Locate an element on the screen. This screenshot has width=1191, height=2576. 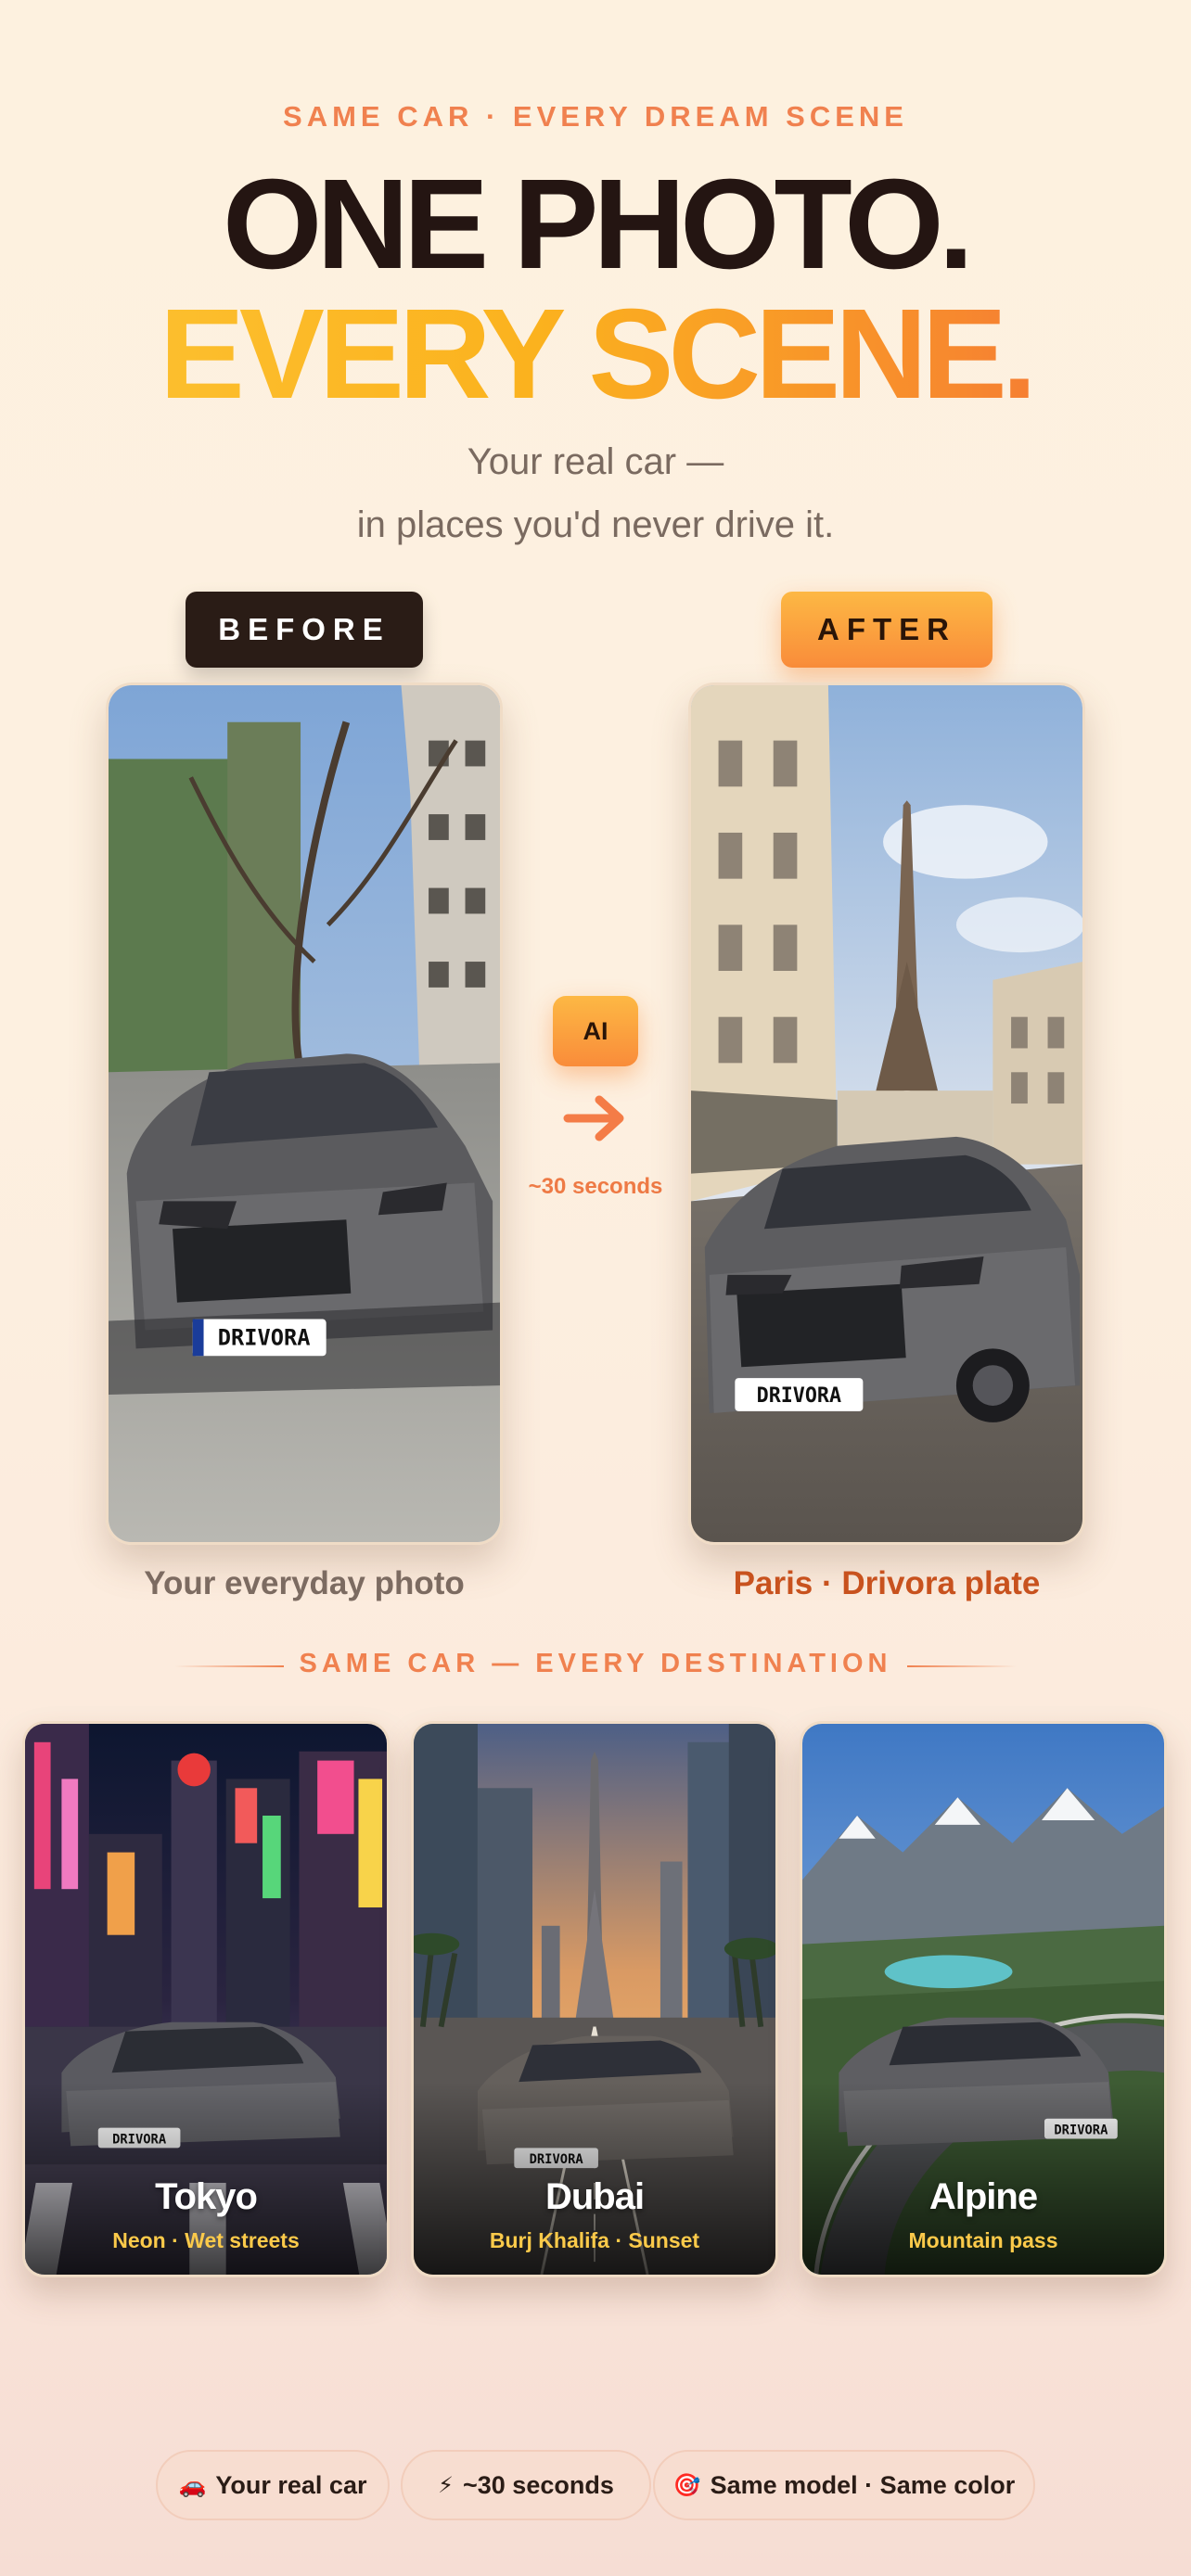
subtitle-line-2: in places you'd never drive it. is located at coordinates (595, 524).